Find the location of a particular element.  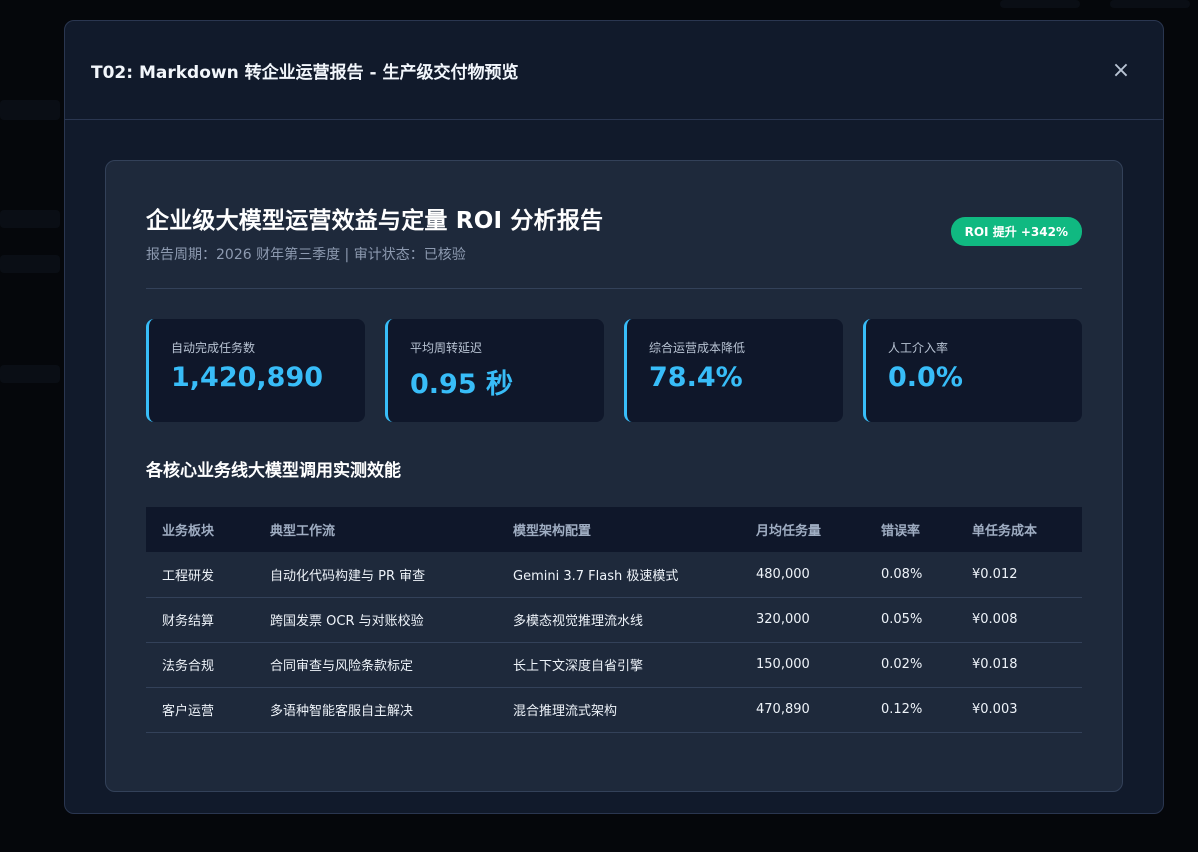

table-cell: 多模态视觉推理流水线 is located at coordinates (618, 620).